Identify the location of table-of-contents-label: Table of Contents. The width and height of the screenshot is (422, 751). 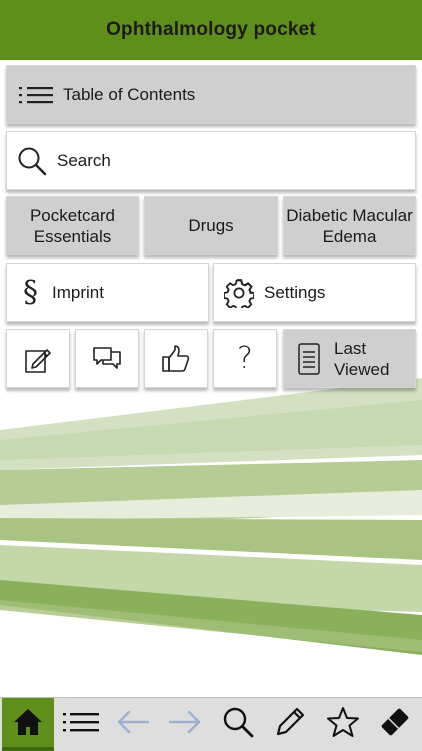
(129, 94).